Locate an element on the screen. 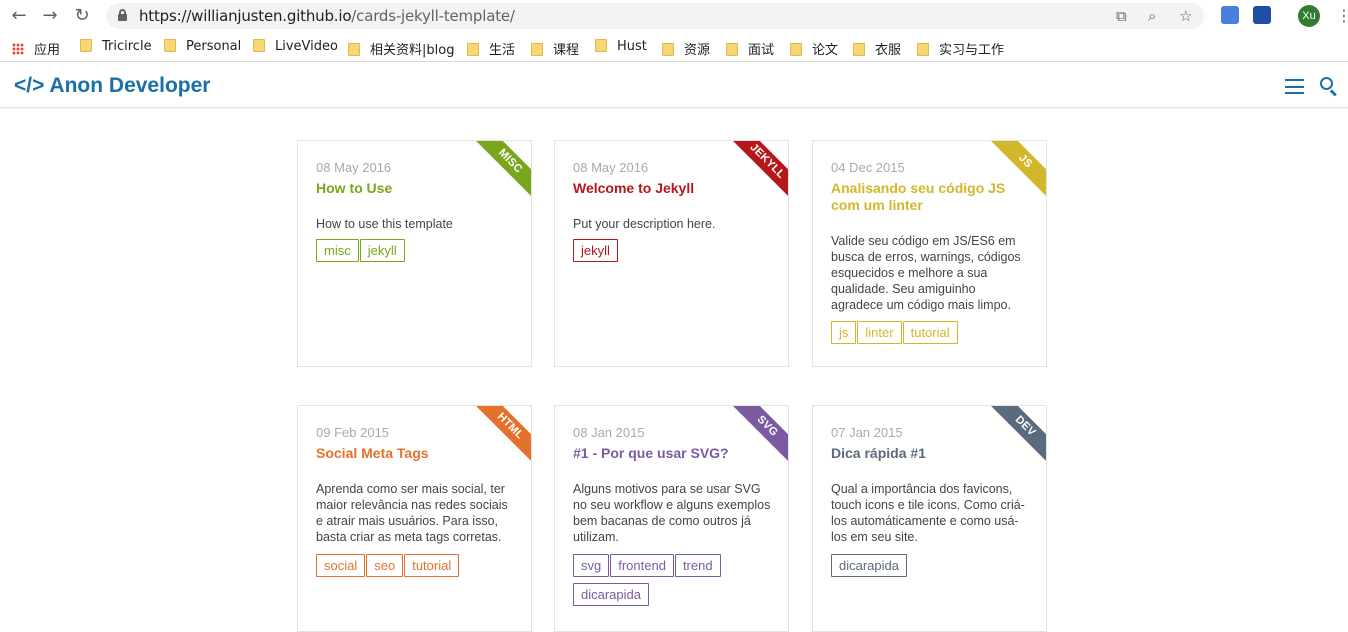 This screenshot has height=632, width=1348. kebab-menu-icon: ⋮ is located at coordinates (1342, 15).